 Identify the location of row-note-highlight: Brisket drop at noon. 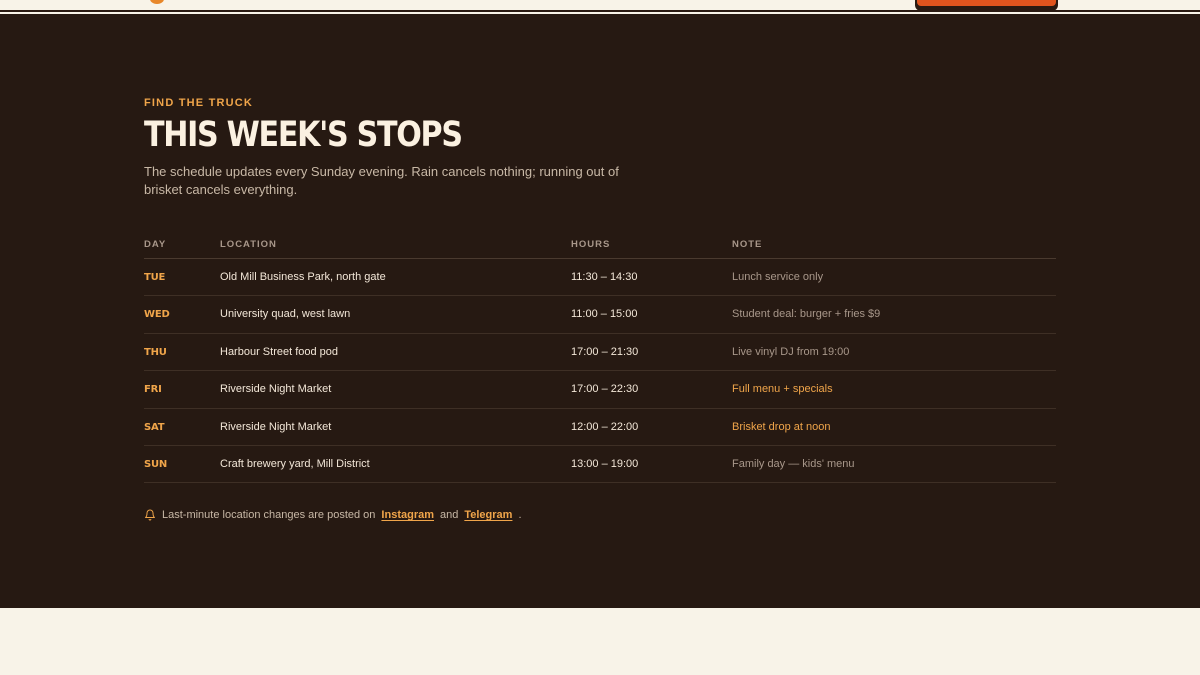
(781, 426).